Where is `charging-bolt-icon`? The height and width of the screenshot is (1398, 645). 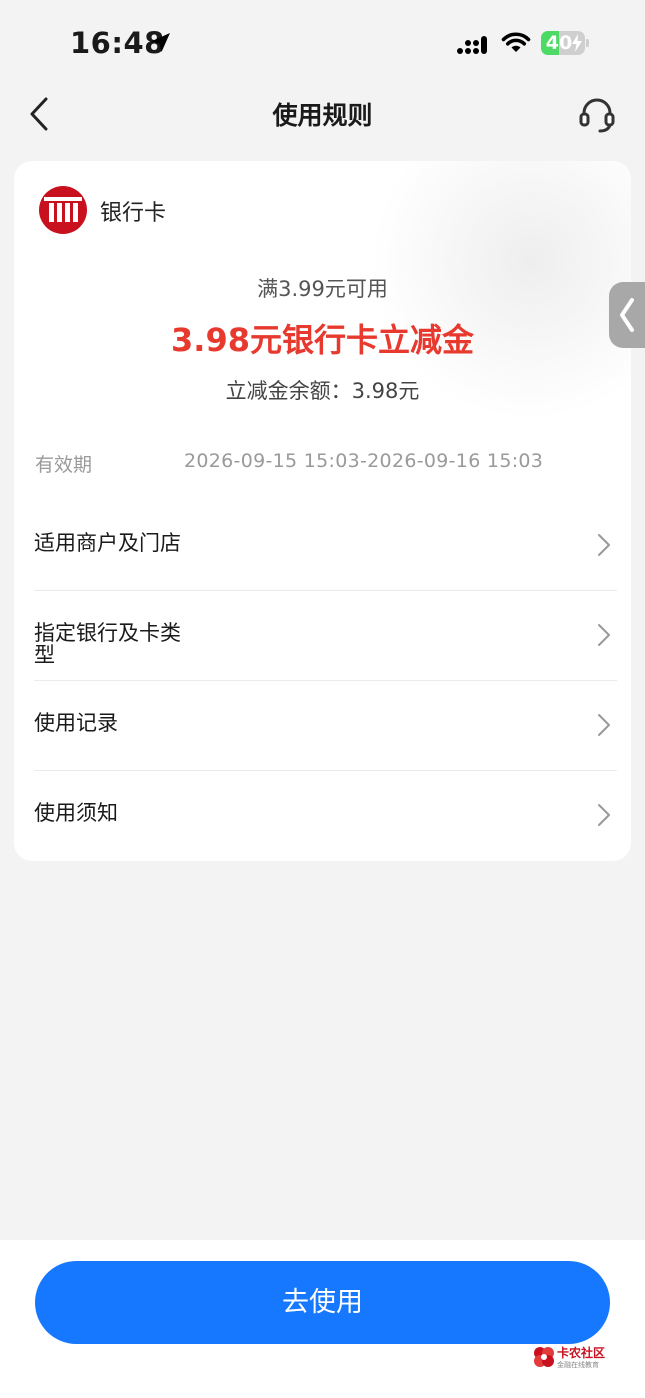
charging-bolt-icon is located at coordinates (577, 43).